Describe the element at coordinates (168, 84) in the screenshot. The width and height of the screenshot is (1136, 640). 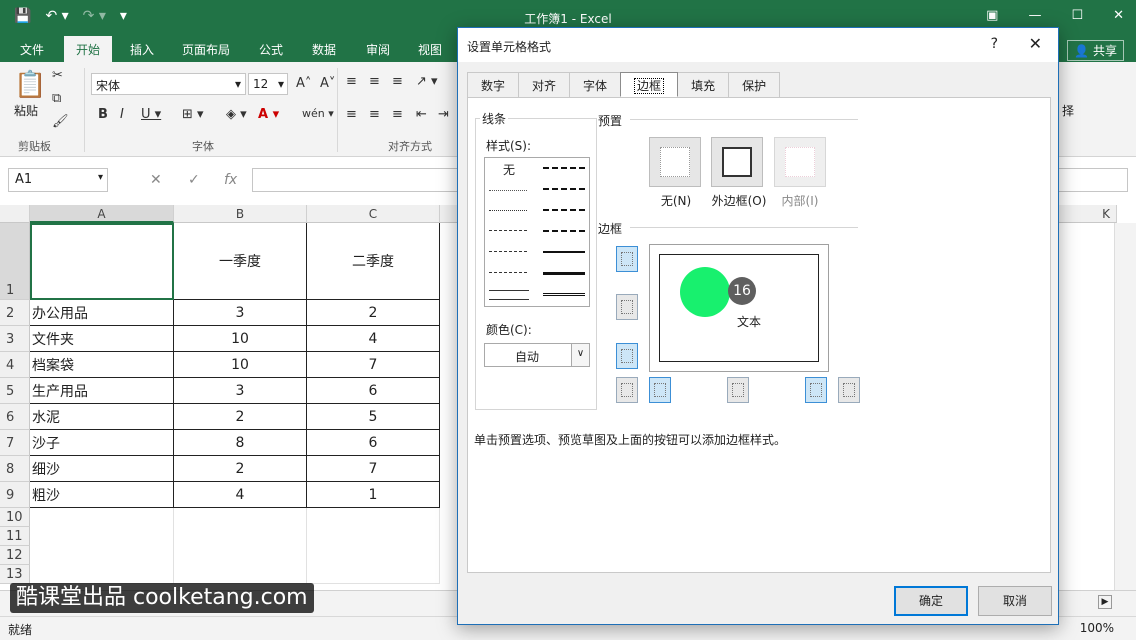
I see `font-name-select: 宋体 ▾` at that location.